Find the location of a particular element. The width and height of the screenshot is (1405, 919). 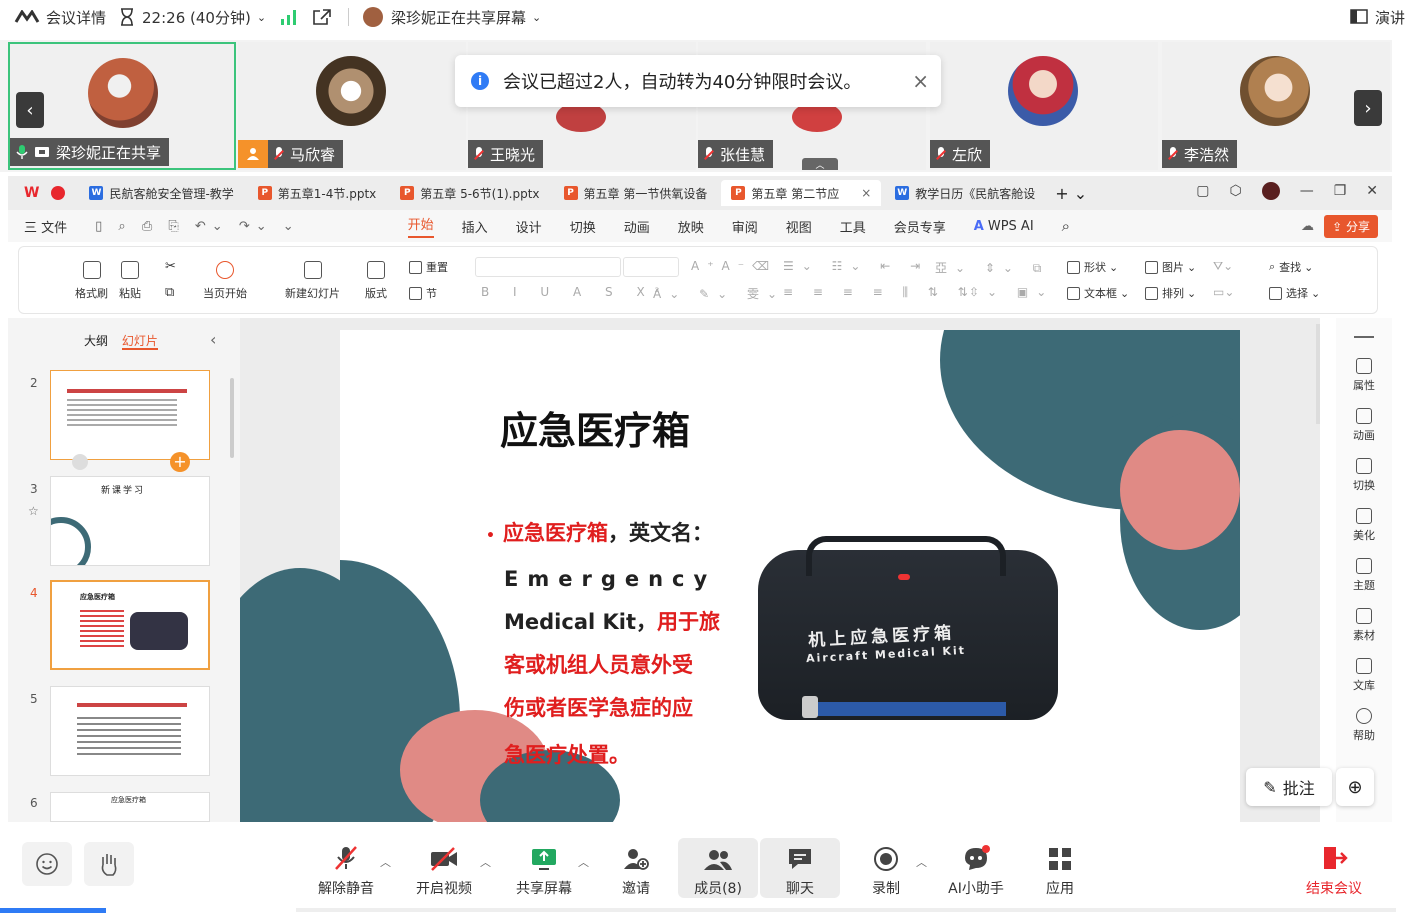

format-painter-button: 格式刷 is located at coordinates (91, 281).